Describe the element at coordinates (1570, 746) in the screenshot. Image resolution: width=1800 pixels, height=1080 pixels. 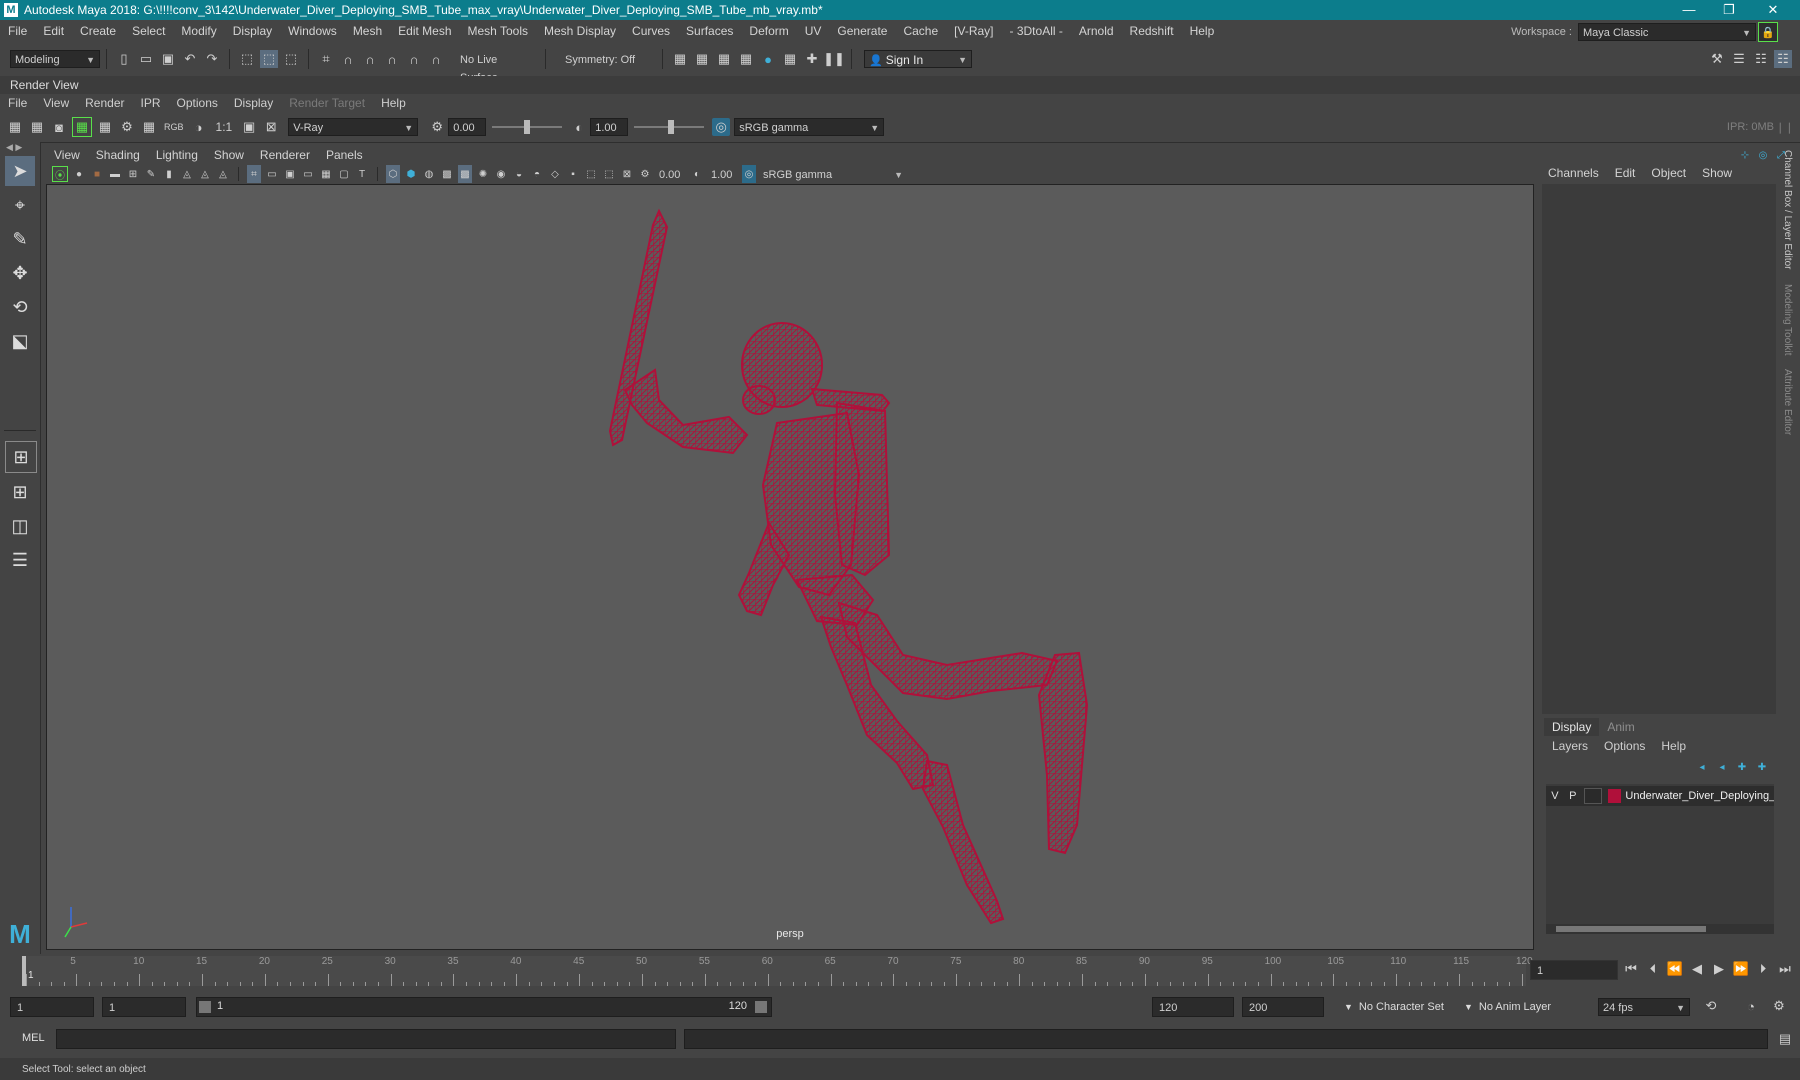
I see `layer-menu-layers: Layers` at that location.